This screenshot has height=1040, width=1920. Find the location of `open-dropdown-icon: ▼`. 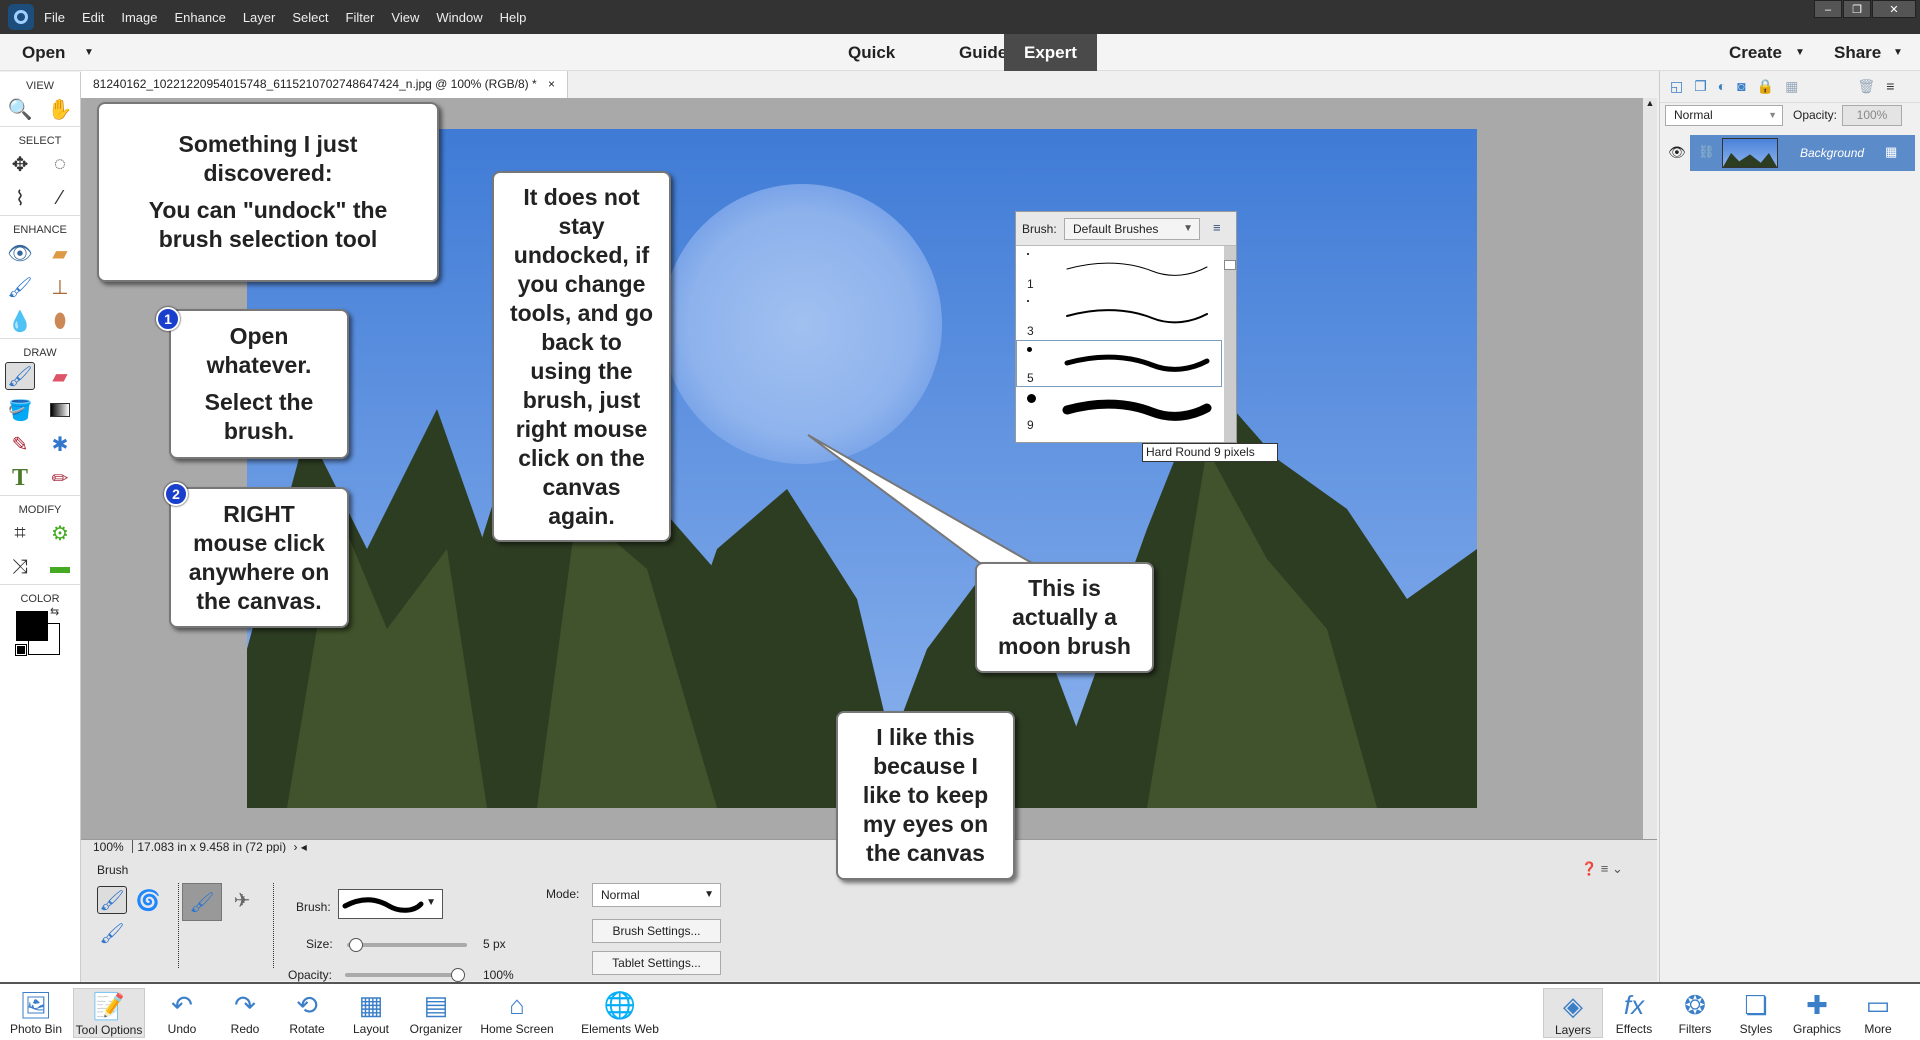

open-dropdown-icon: ▼ is located at coordinates (89, 52).